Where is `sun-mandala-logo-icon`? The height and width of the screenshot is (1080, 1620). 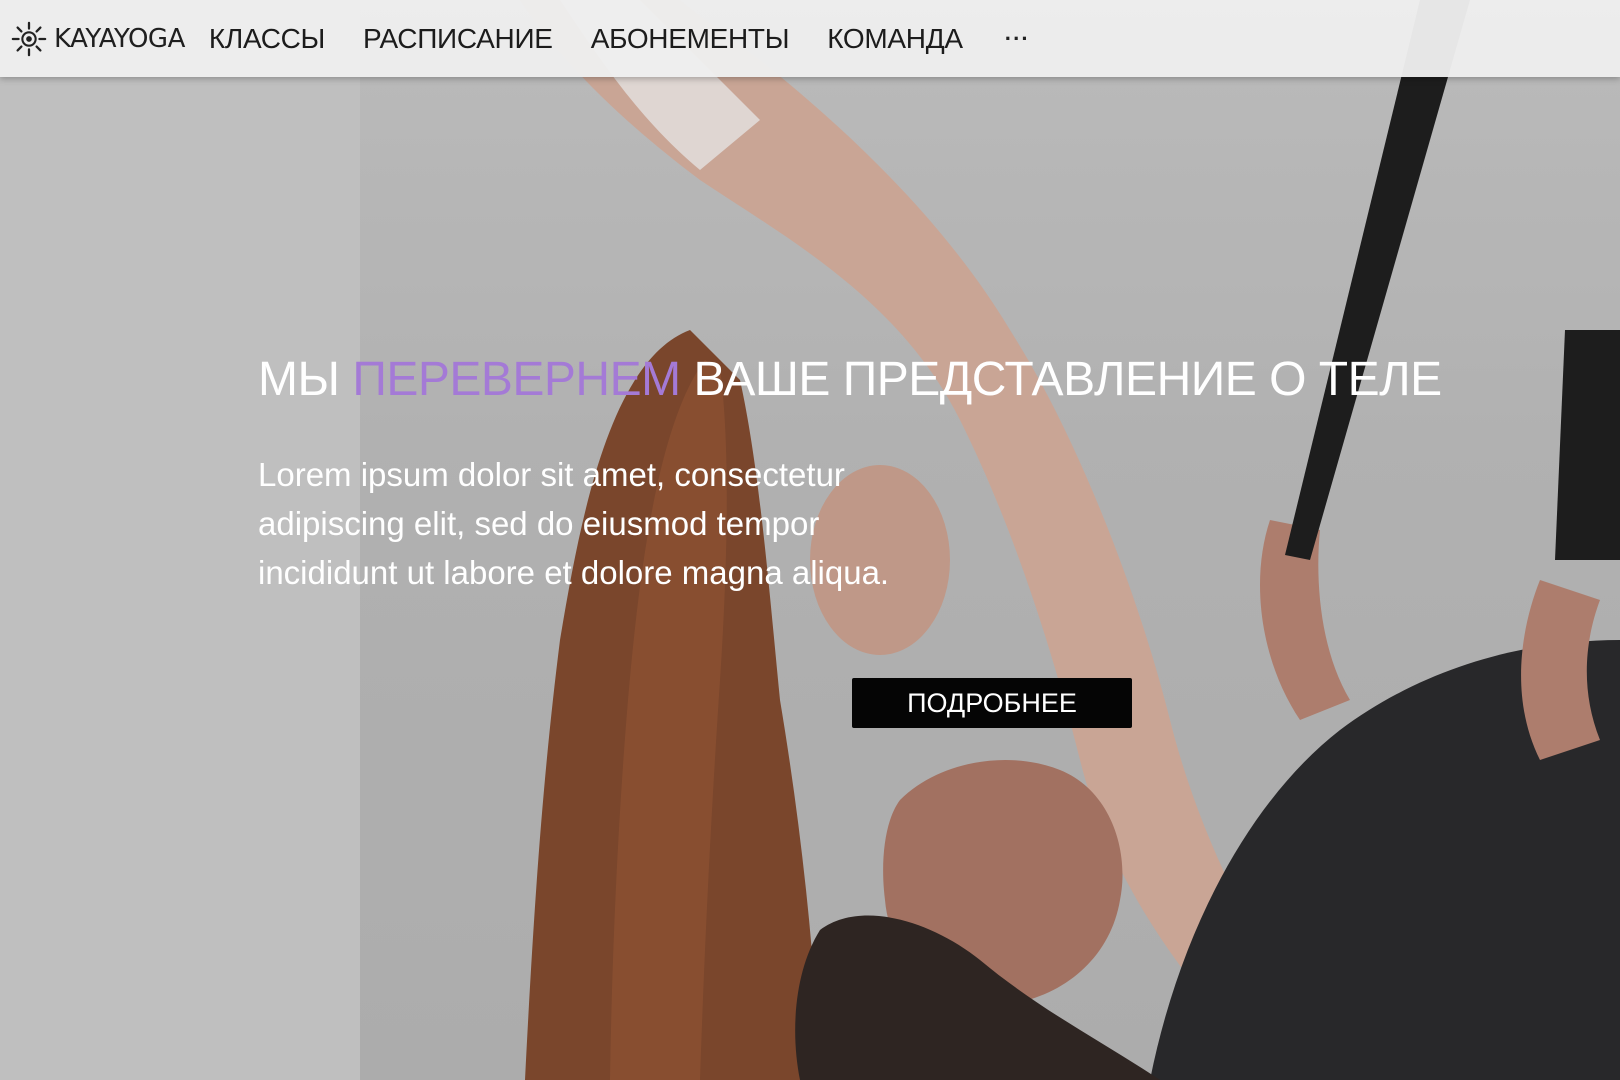 sun-mandala-logo-icon is located at coordinates (29, 38).